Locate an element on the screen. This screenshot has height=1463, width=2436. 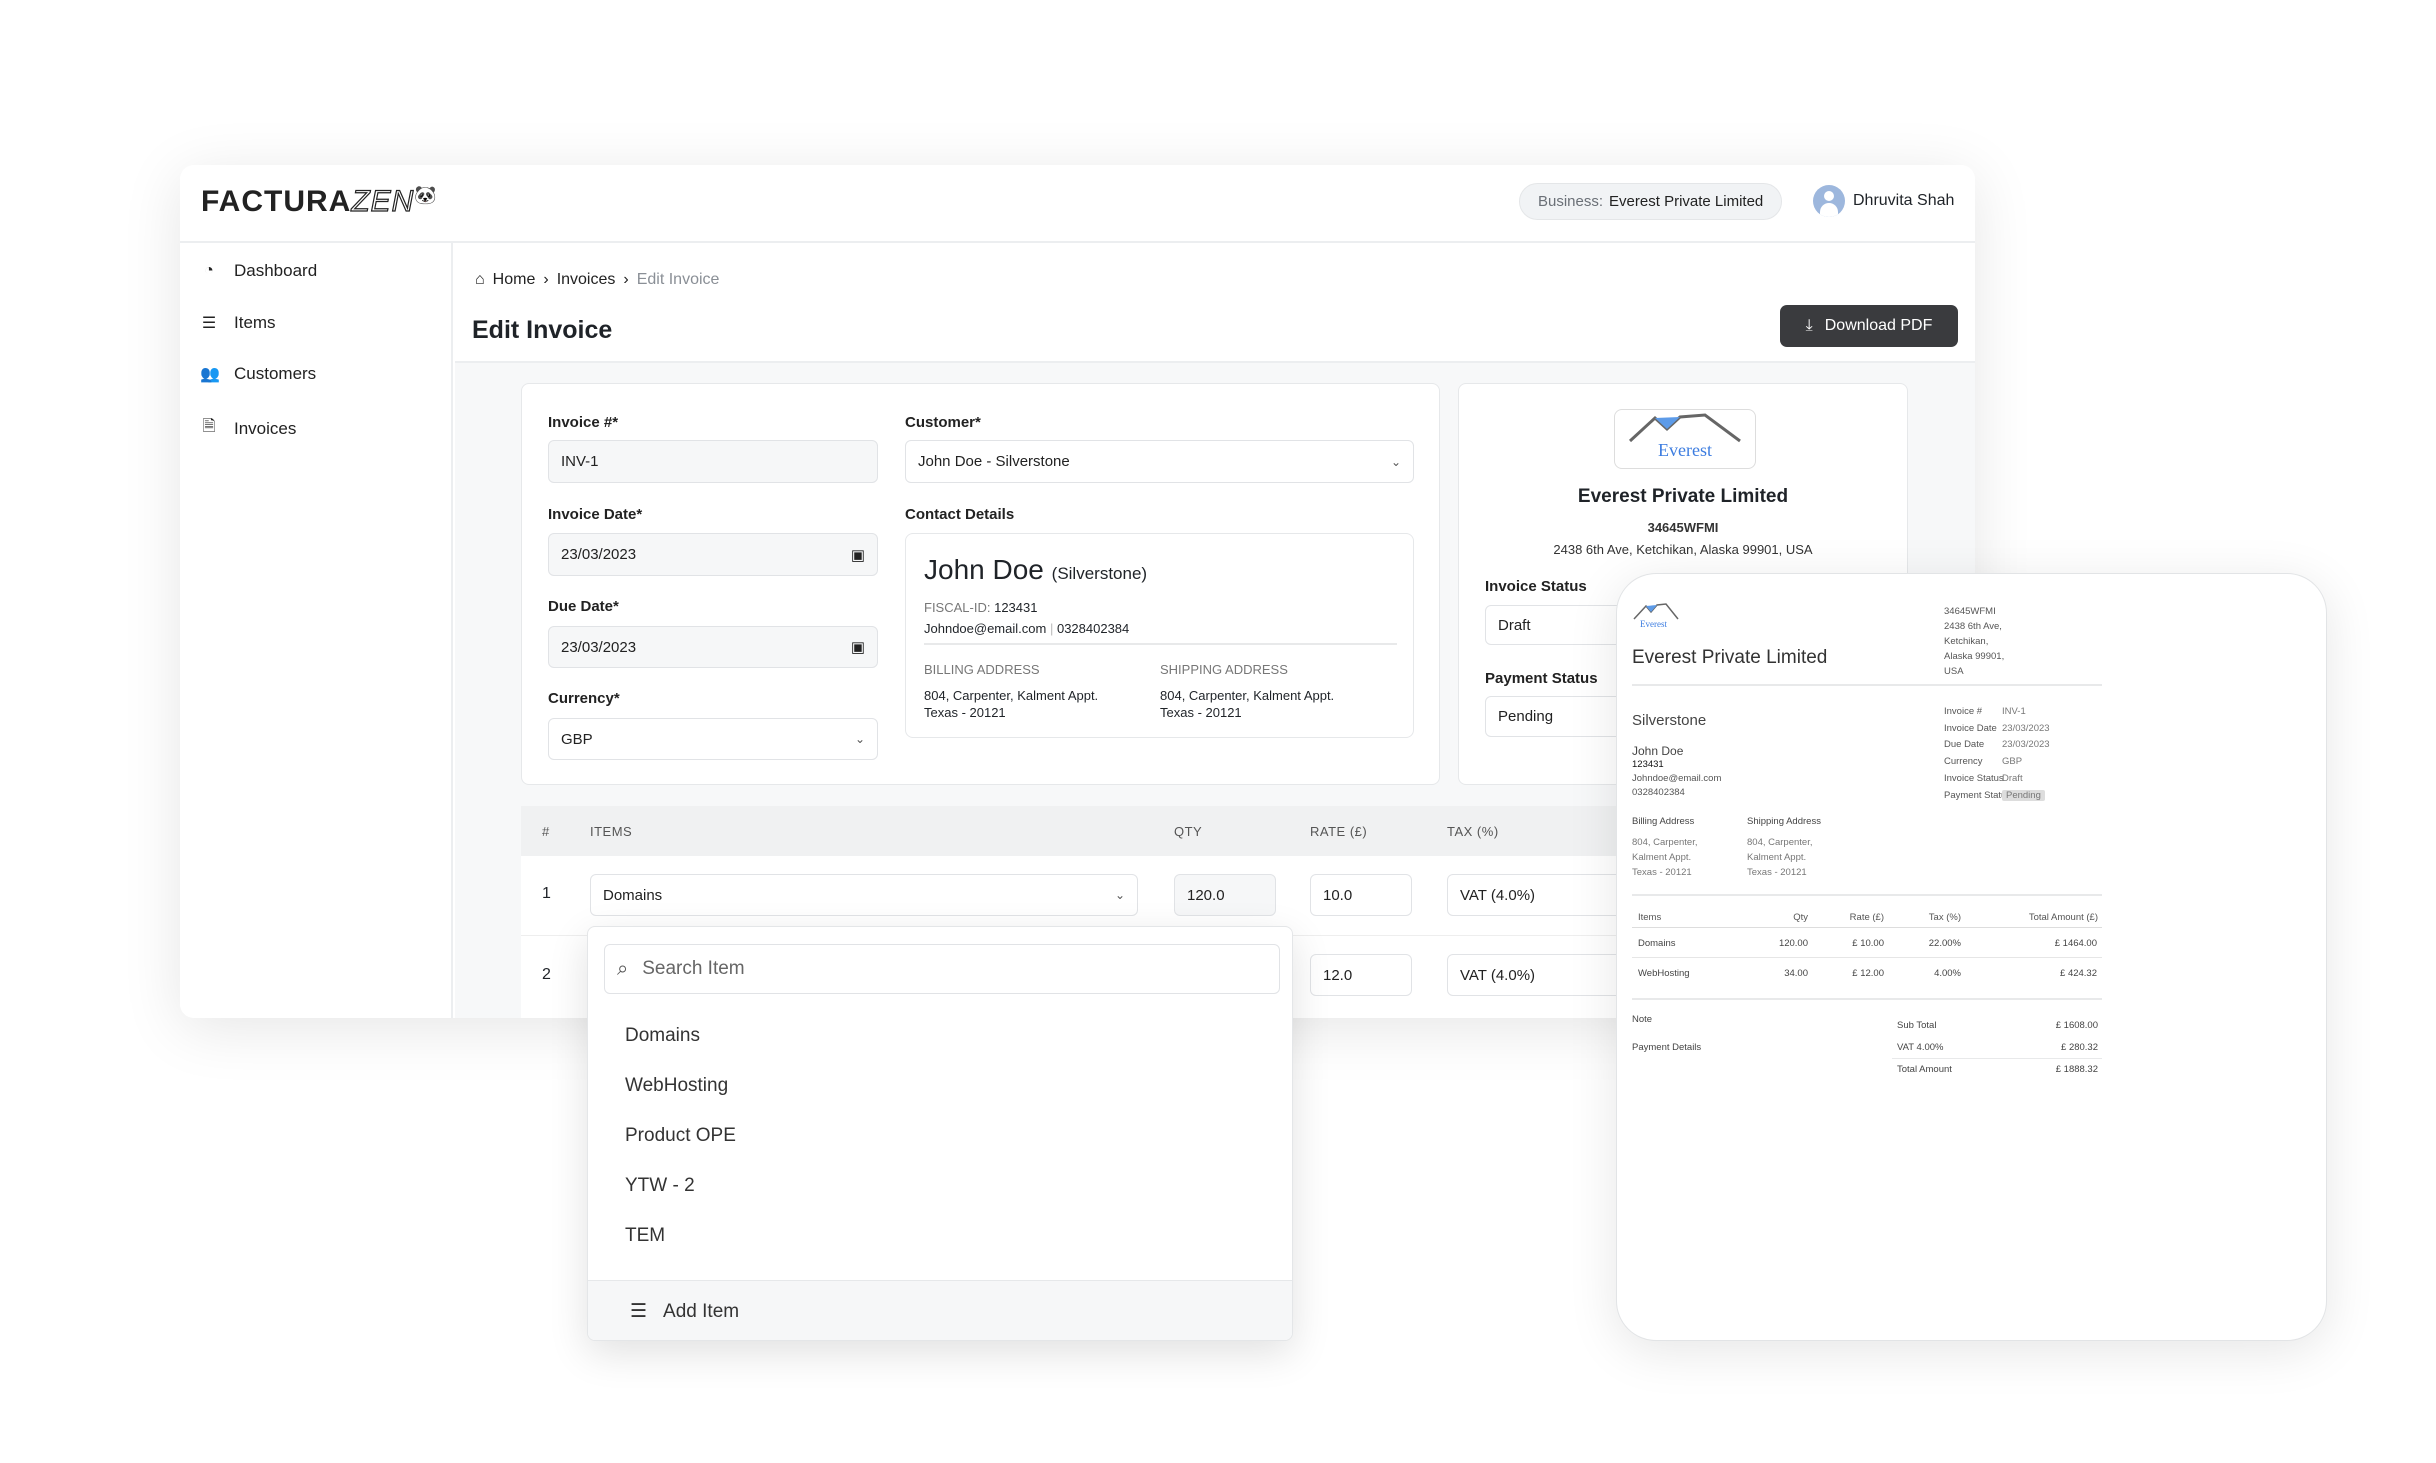
address-line: Texas - 20121 is located at coordinates (1662, 872).